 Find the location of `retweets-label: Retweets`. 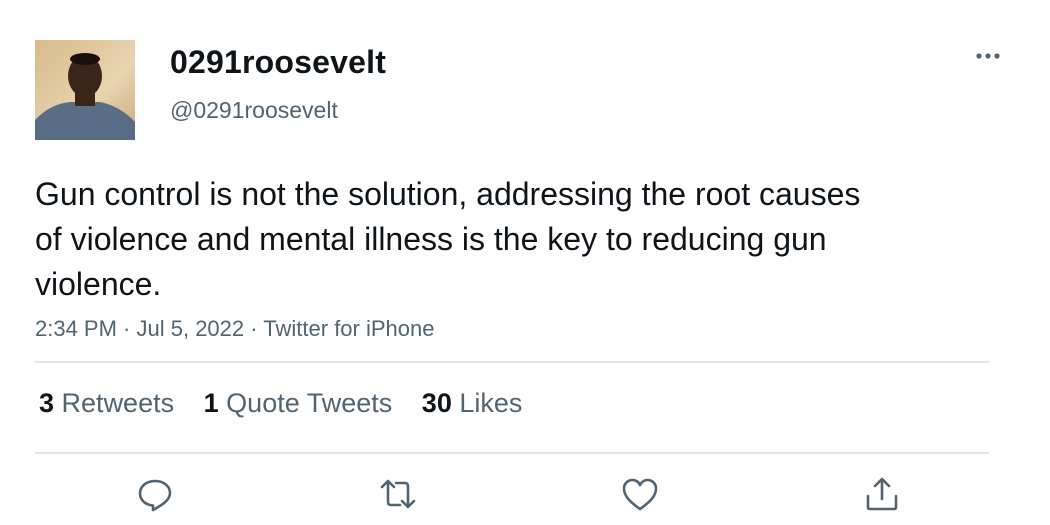

retweets-label: Retweets is located at coordinates (118, 403).